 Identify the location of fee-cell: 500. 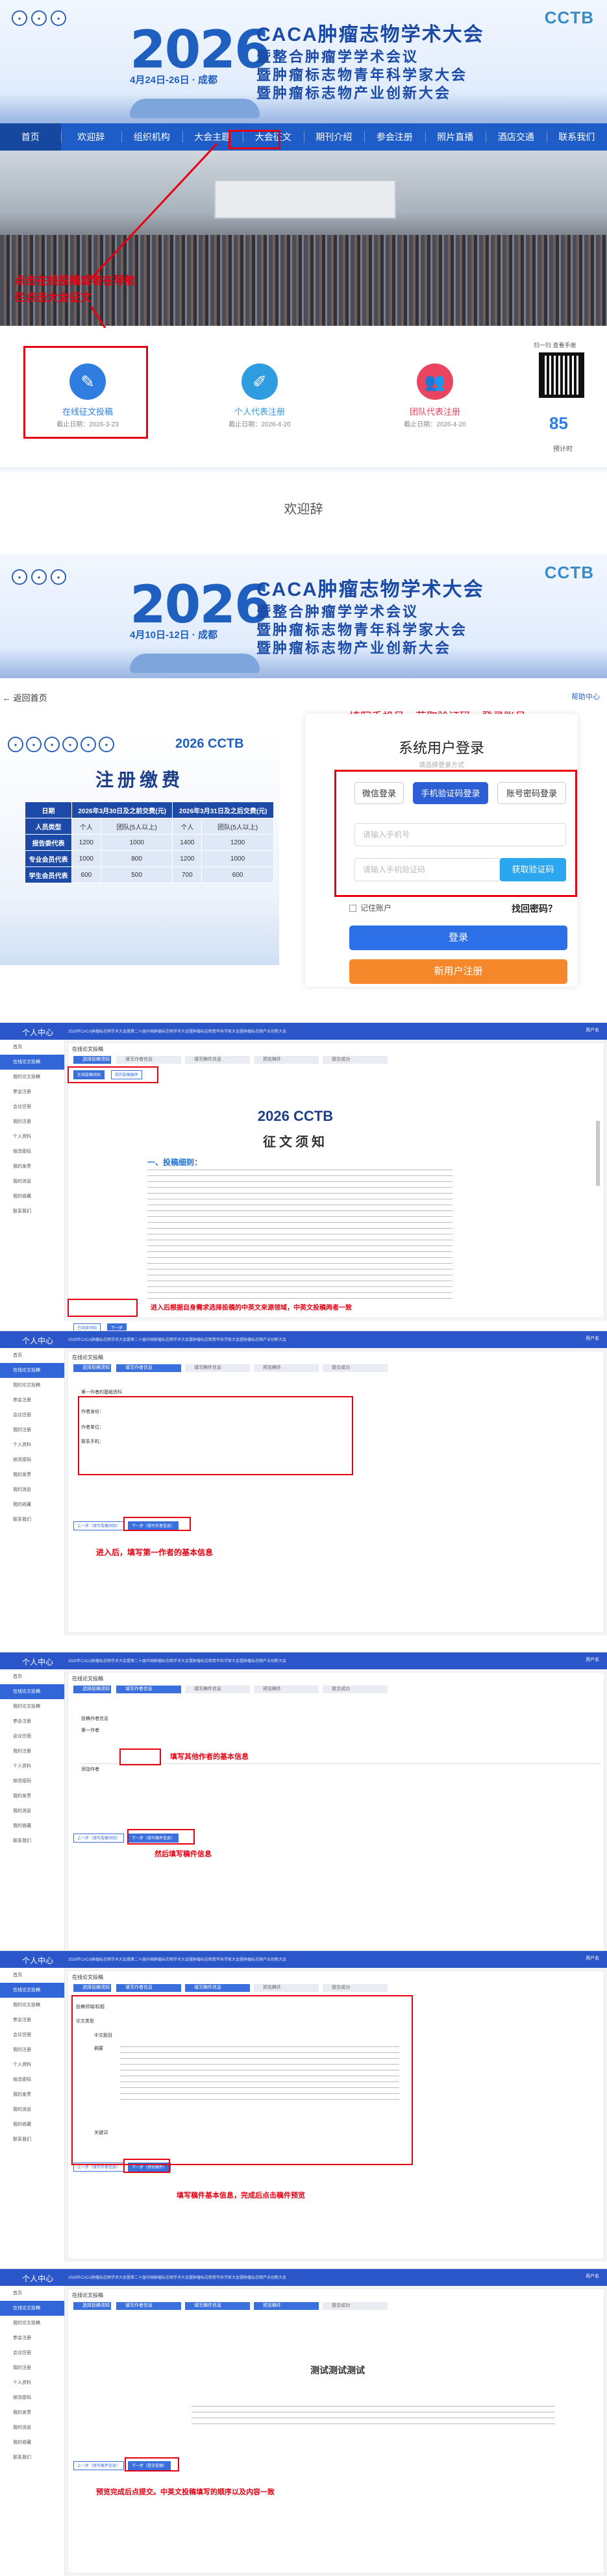
(136, 874).